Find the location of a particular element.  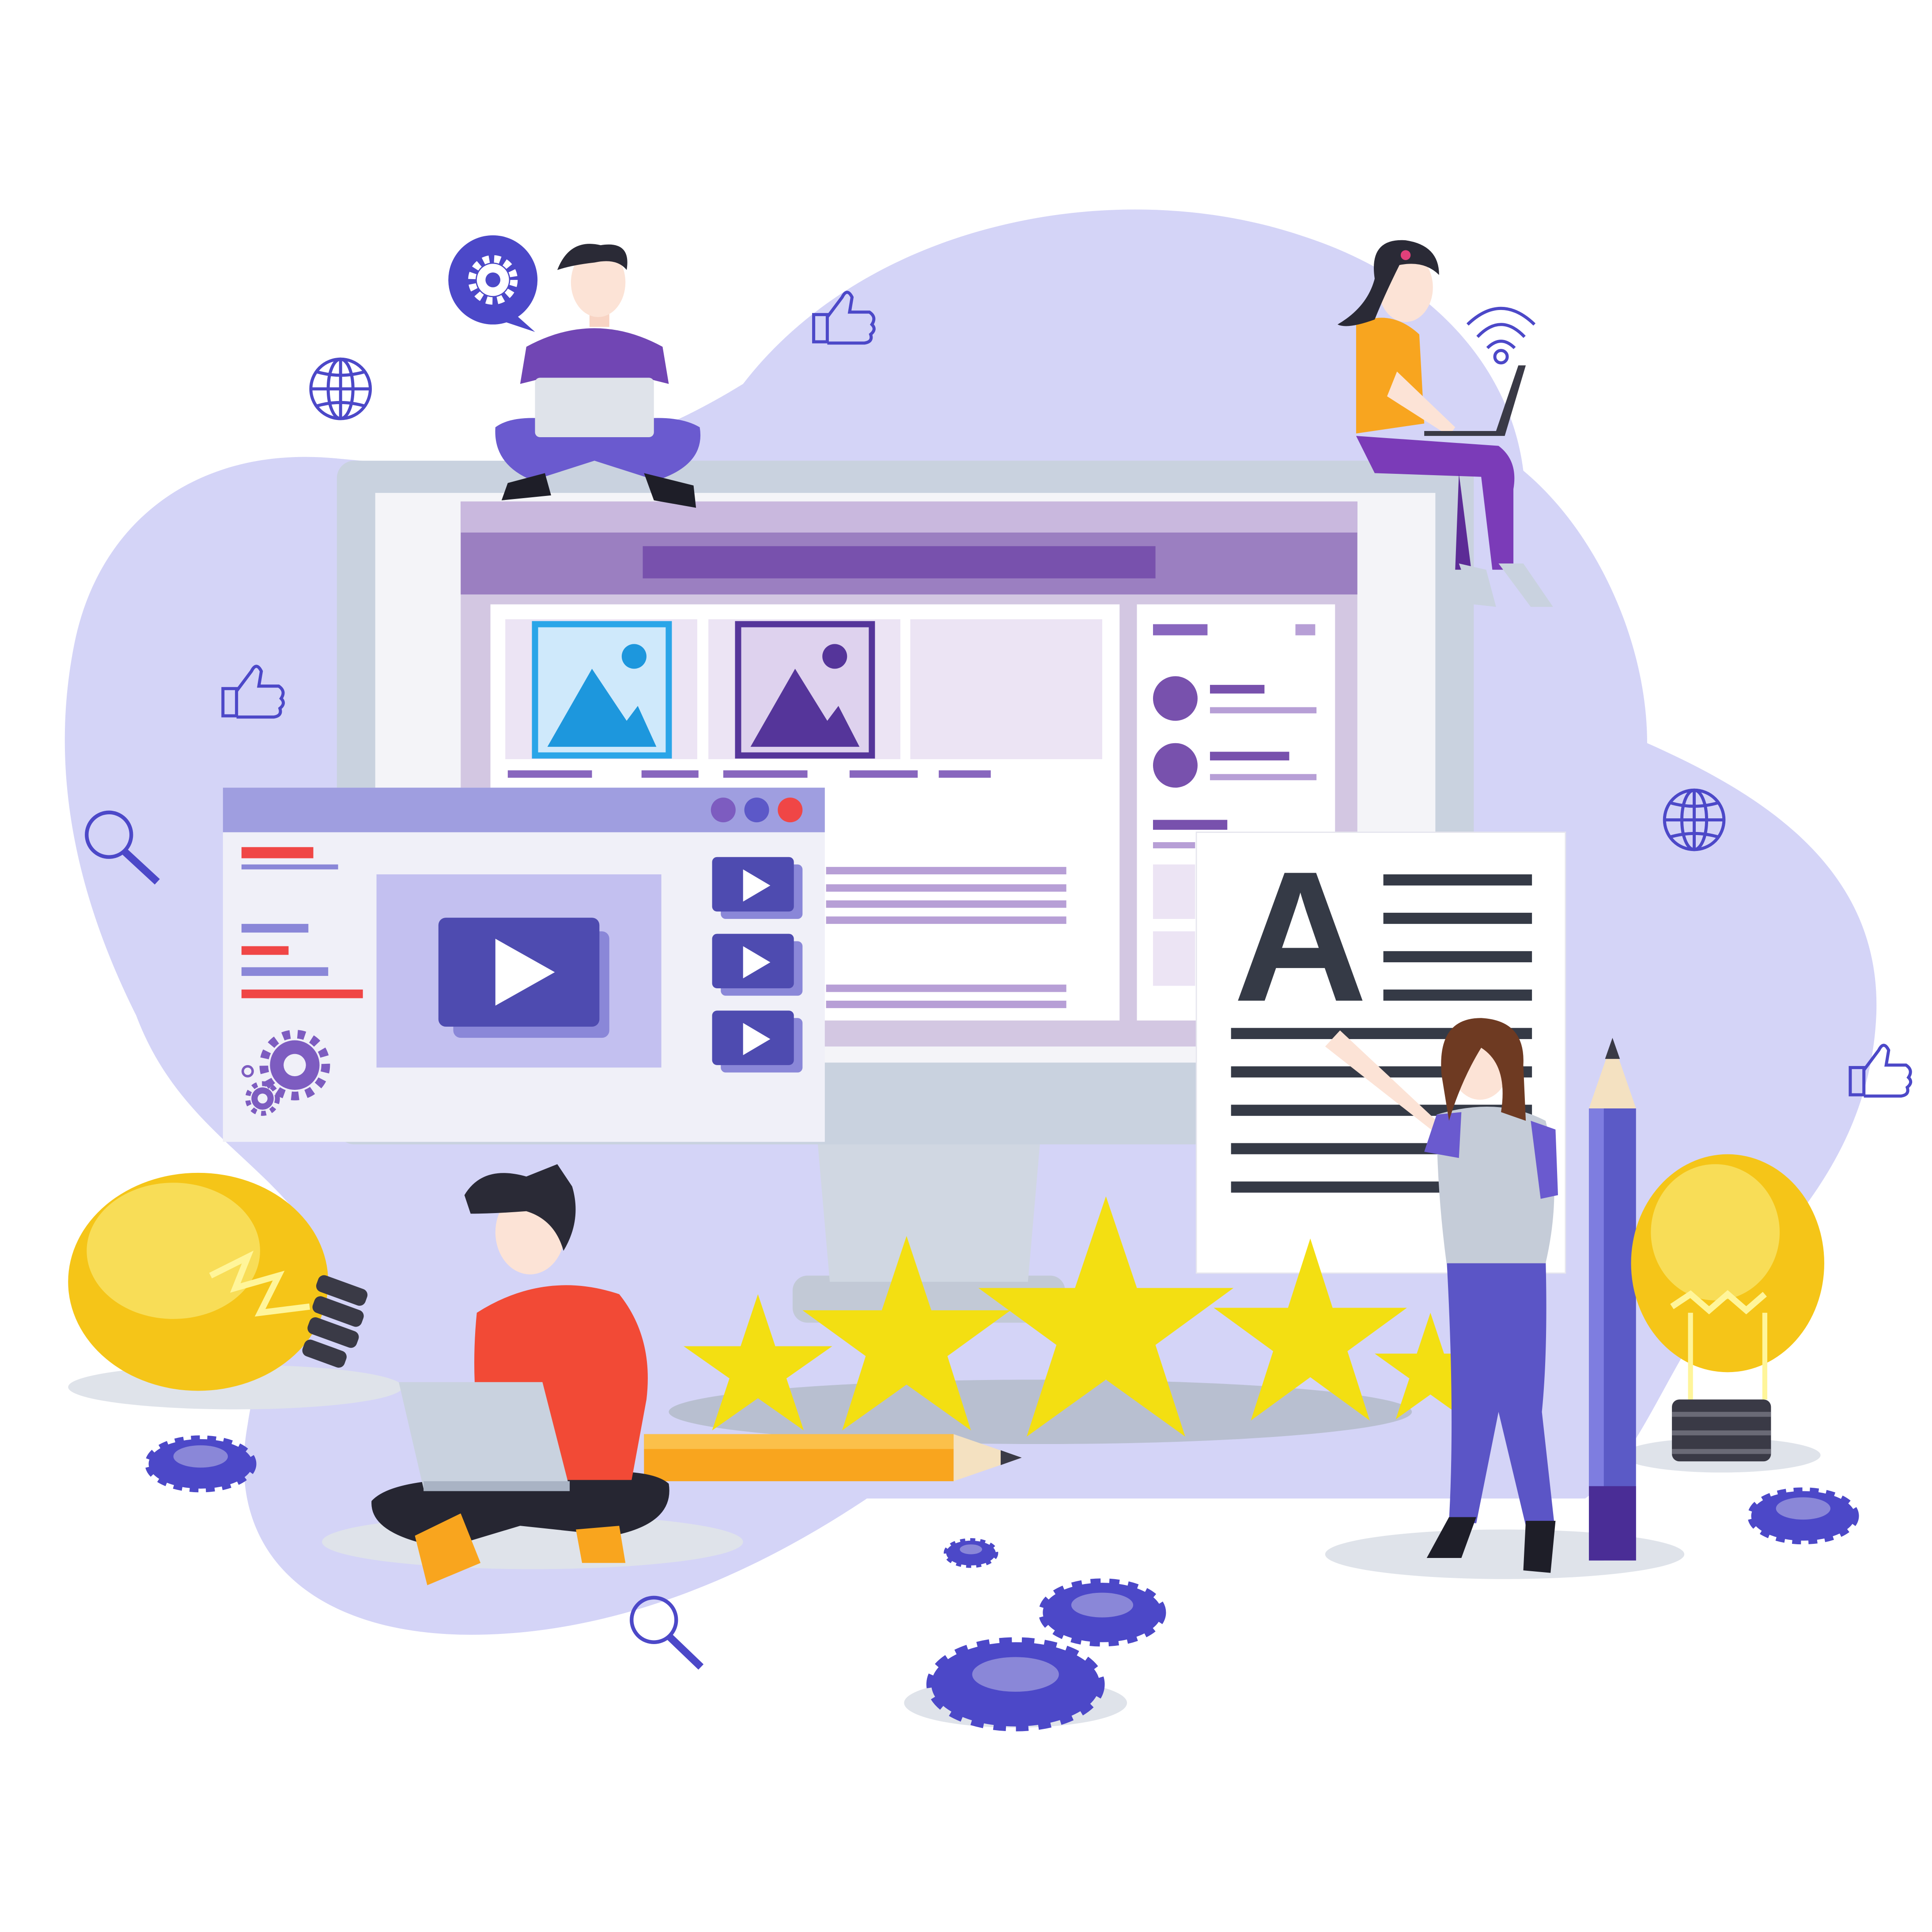

monitor-stand-neck is located at coordinates (928, 1210).